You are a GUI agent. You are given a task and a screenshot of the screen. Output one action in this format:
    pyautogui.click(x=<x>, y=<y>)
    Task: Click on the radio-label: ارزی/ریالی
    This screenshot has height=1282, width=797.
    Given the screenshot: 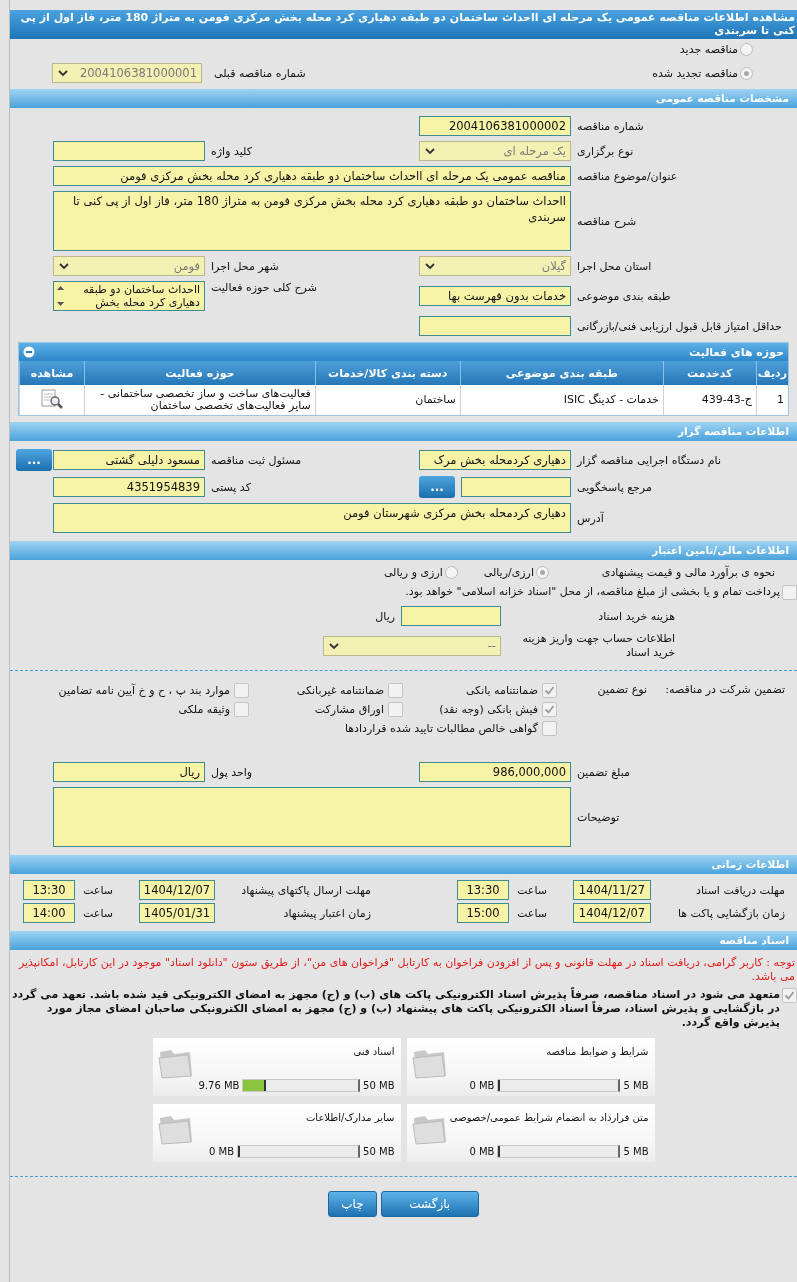 What is the action you would take?
    pyautogui.click(x=508, y=572)
    